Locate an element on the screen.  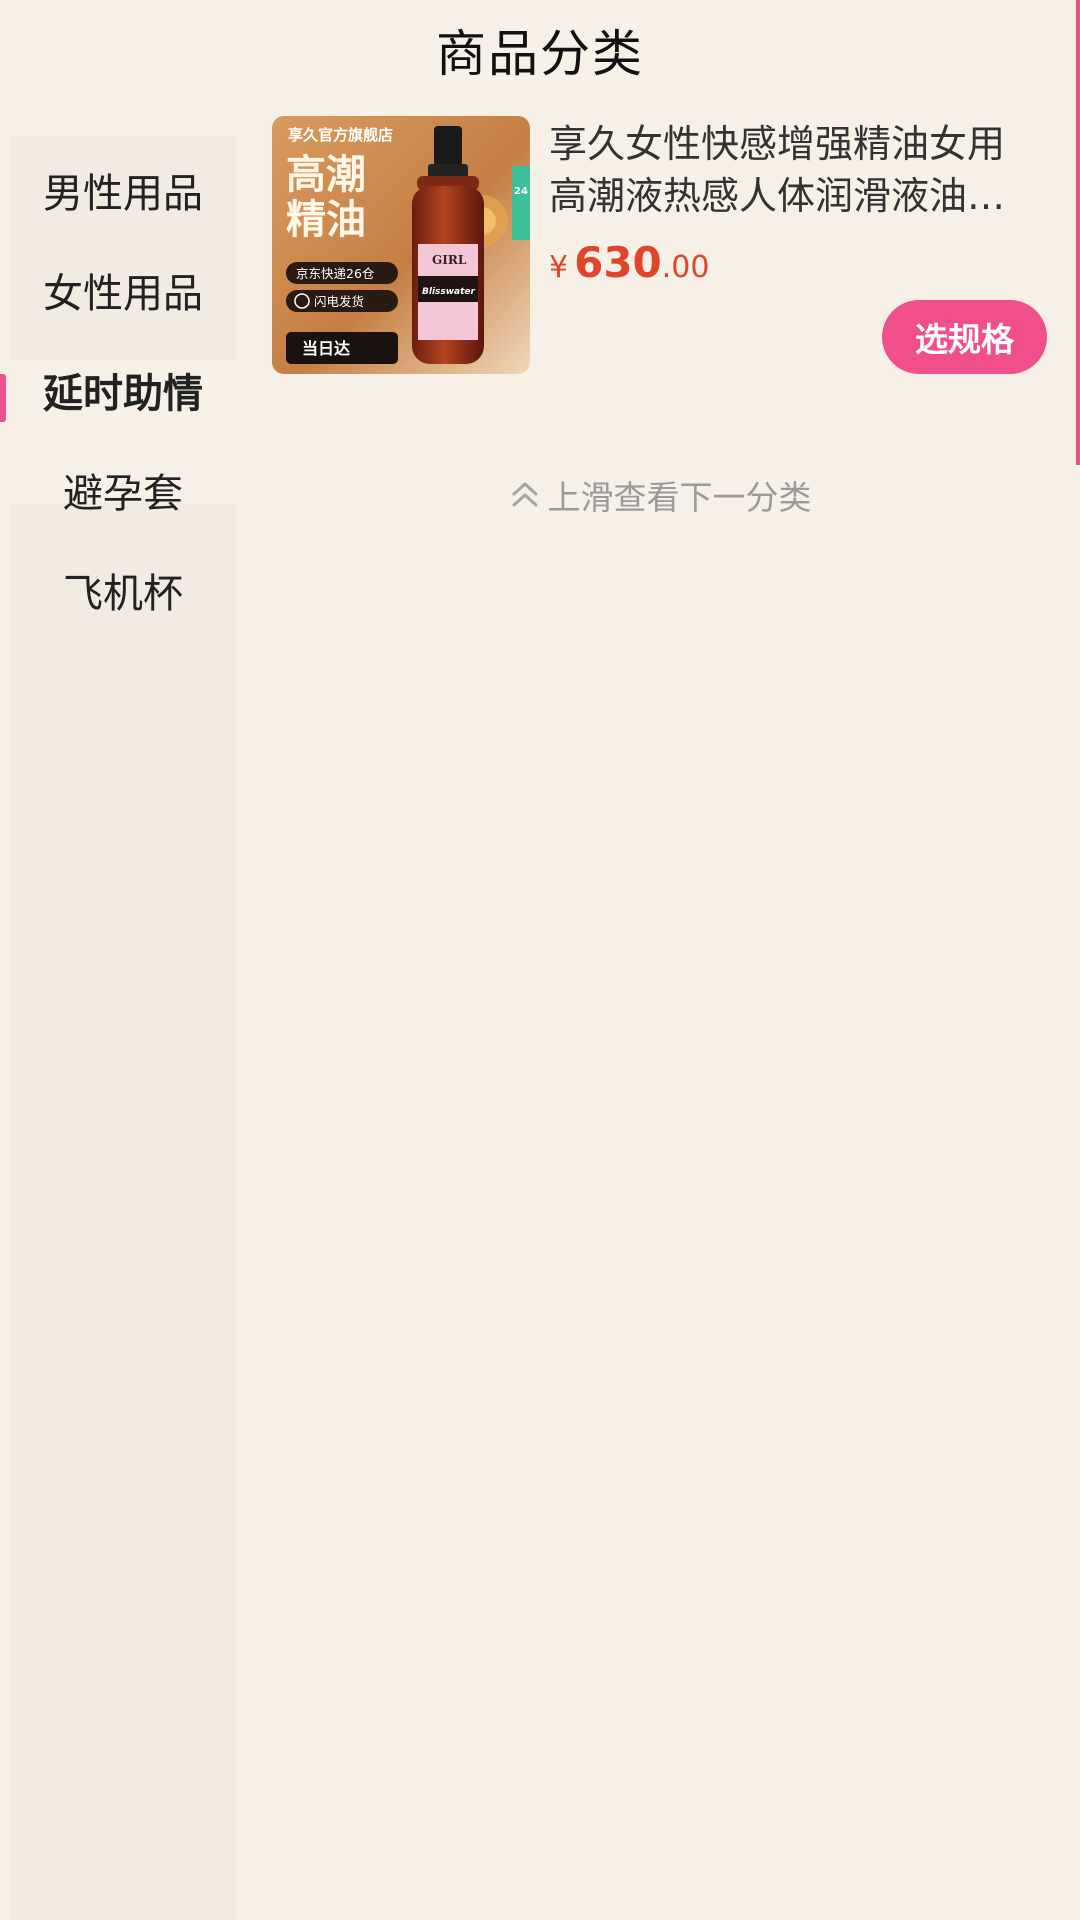
price-decimal: .00 is located at coordinates (685, 267).